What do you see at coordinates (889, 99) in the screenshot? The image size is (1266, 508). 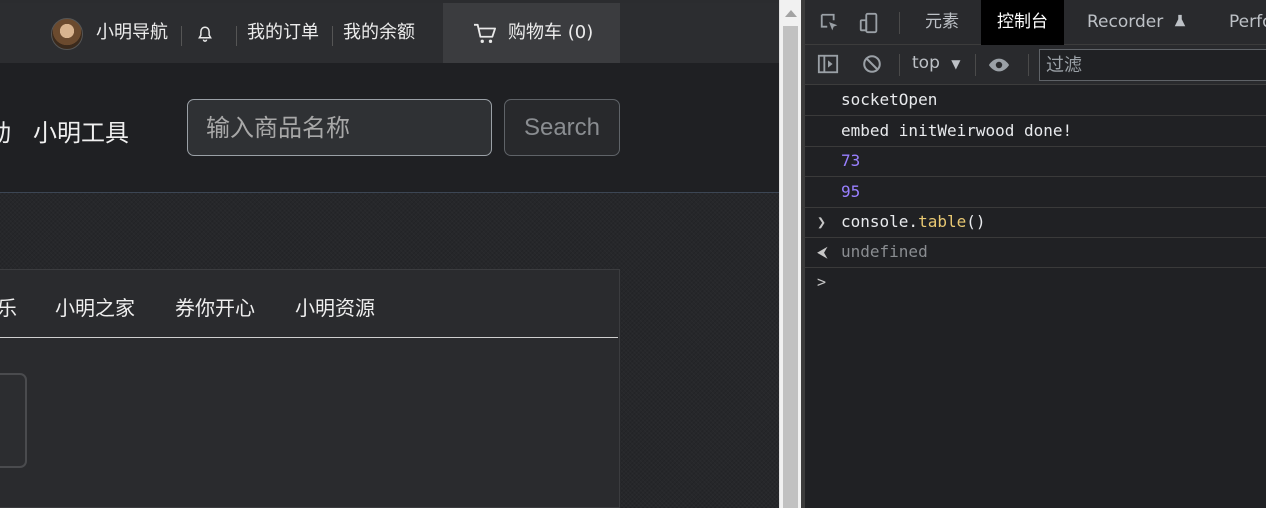 I see `log-message: socketOpen` at bounding box center [889, 99].